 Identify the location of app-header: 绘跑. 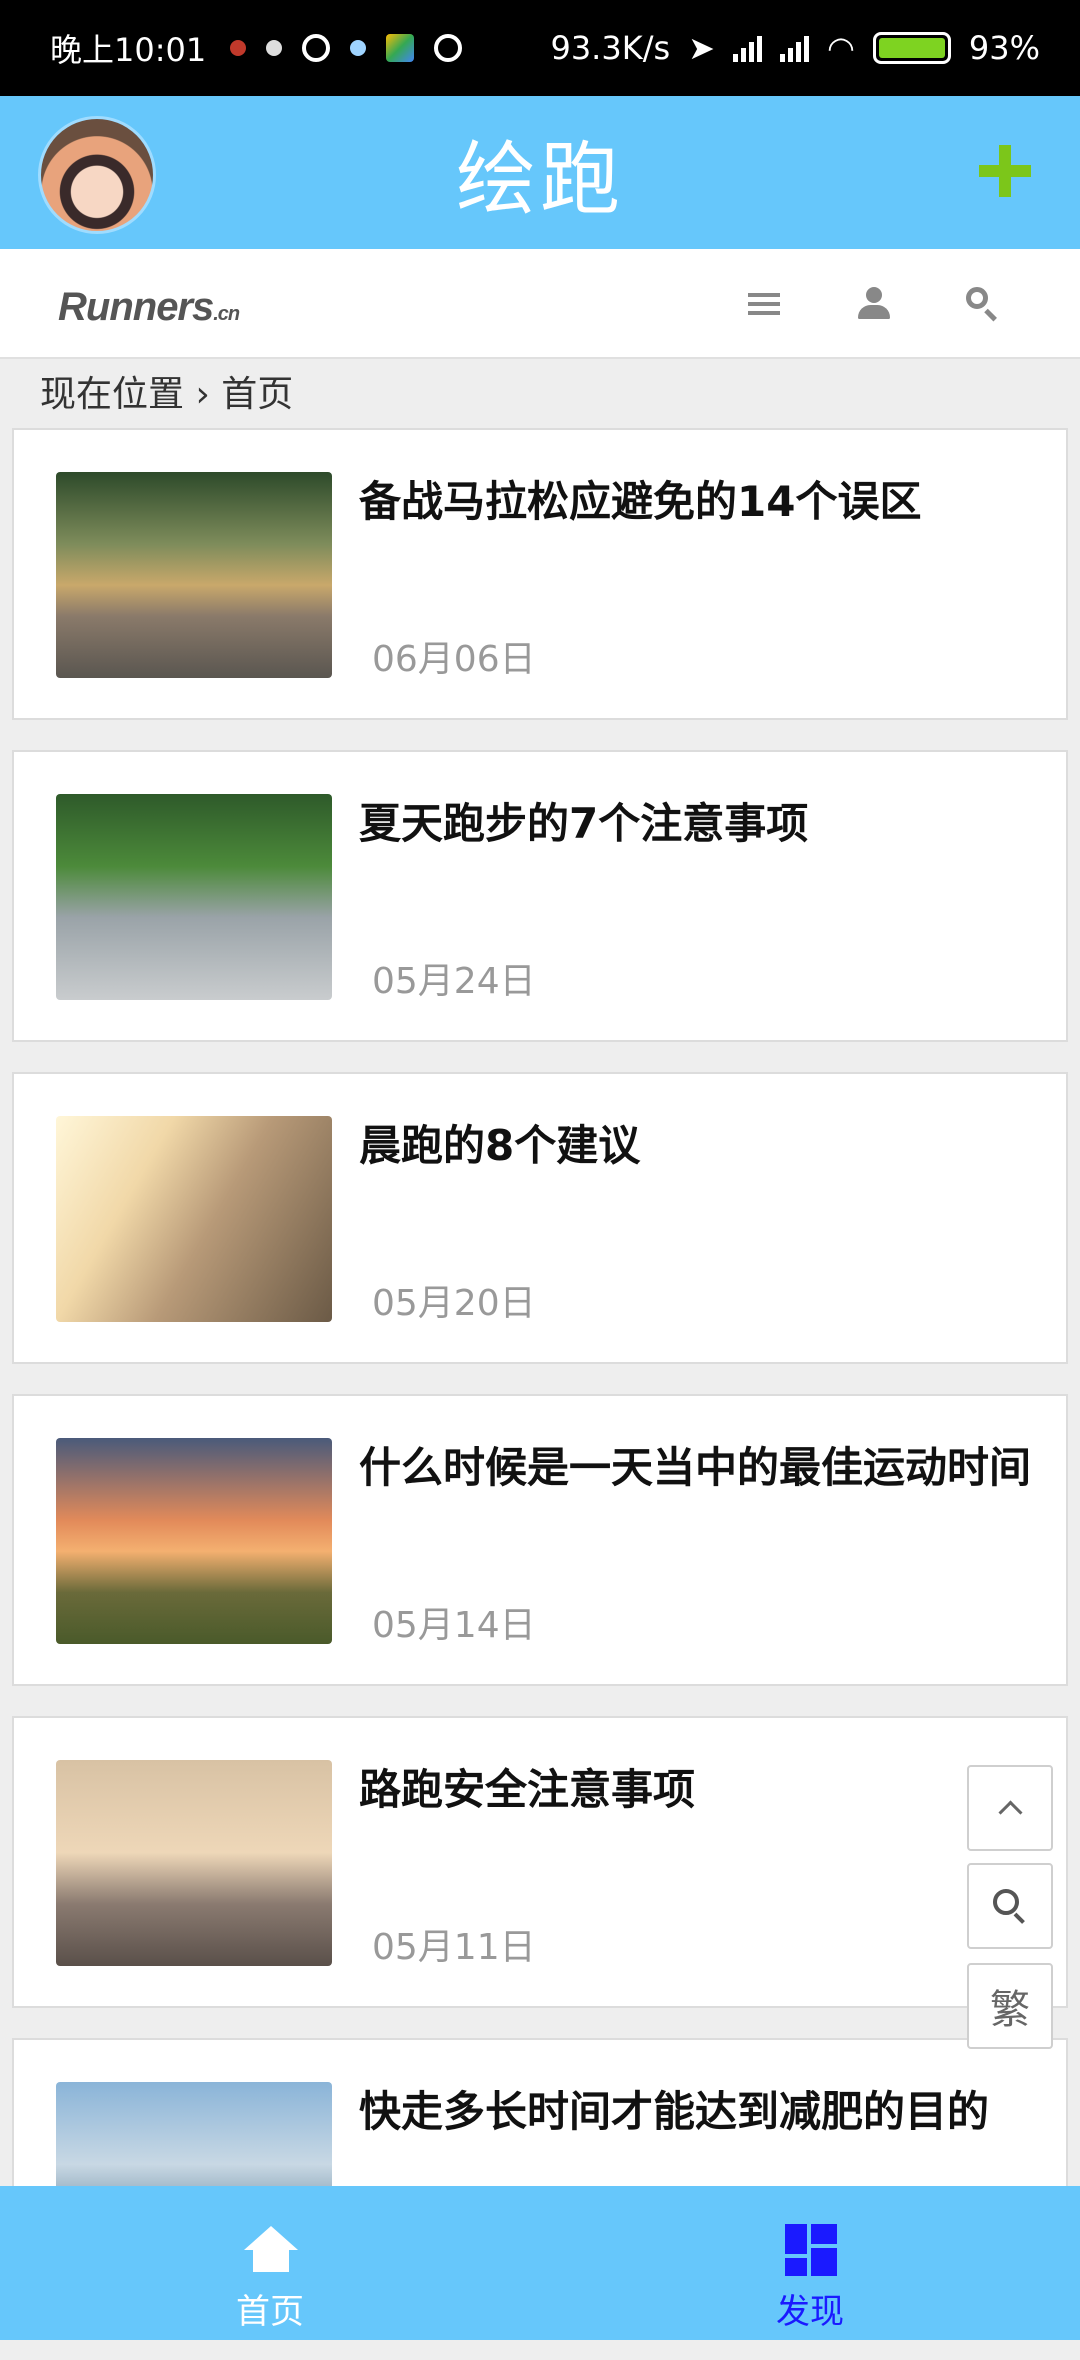
(540, 172).